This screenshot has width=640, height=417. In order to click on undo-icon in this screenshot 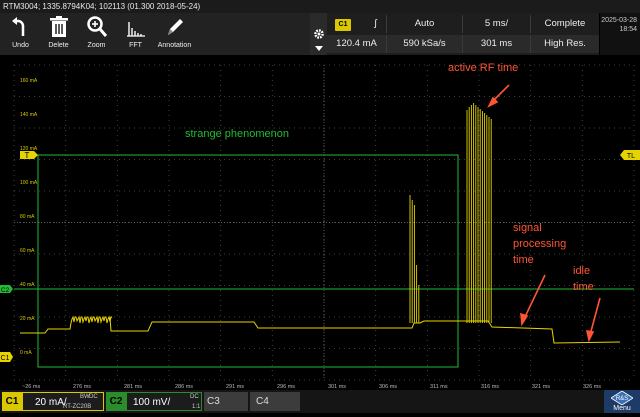, I will do `click(18, 26)`.